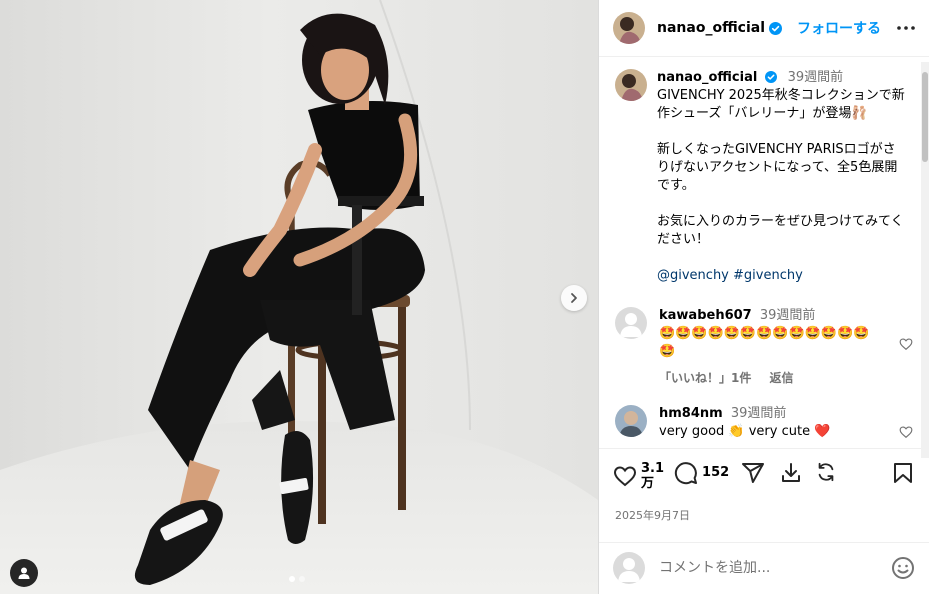 This screenshot has height=594, width=929. I want to click on user-tag-icon, so click(24, 573).